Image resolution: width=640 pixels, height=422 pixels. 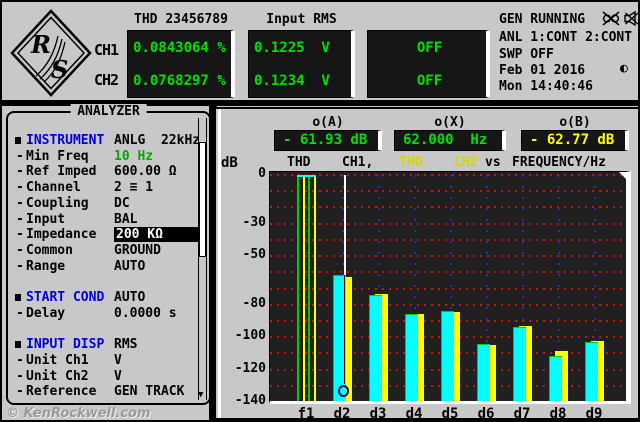 What do you see at coordinates (250, 368) in the screenshot?
I see `y-tick-label: -120` at bounding box center [250, 368].